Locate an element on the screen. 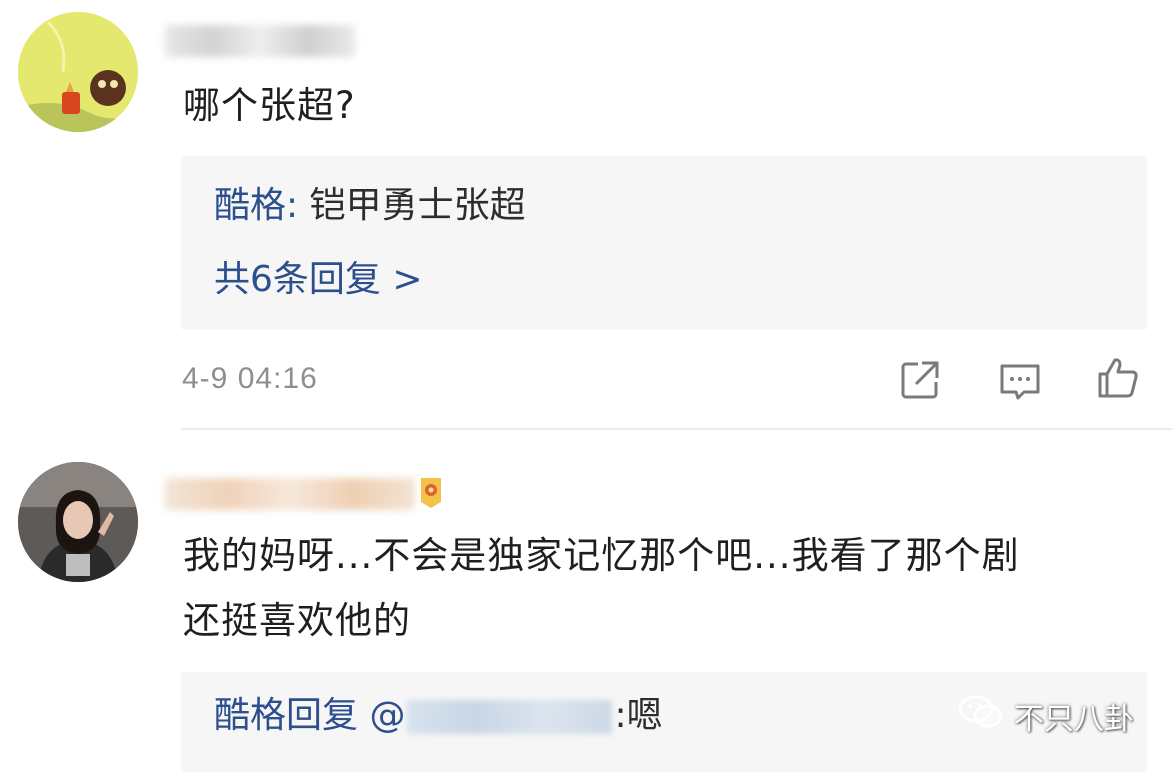 This screenshot has height=772, width=1172. wechat-icon is located at coordinates (981, 716).